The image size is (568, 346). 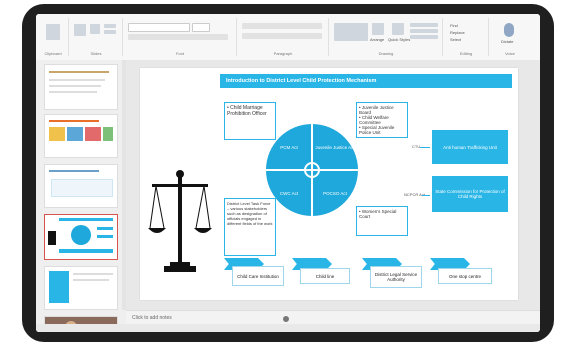 I want to click on shape-effects-icon, so click(x=424, y=37).